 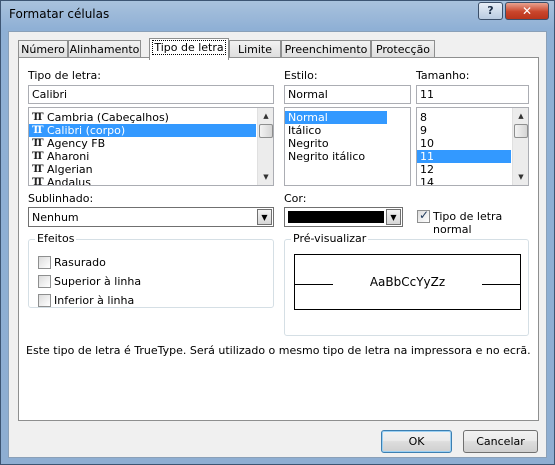 I want to click on preview-title: Pré-visualizar, so click(x=330, y=238).